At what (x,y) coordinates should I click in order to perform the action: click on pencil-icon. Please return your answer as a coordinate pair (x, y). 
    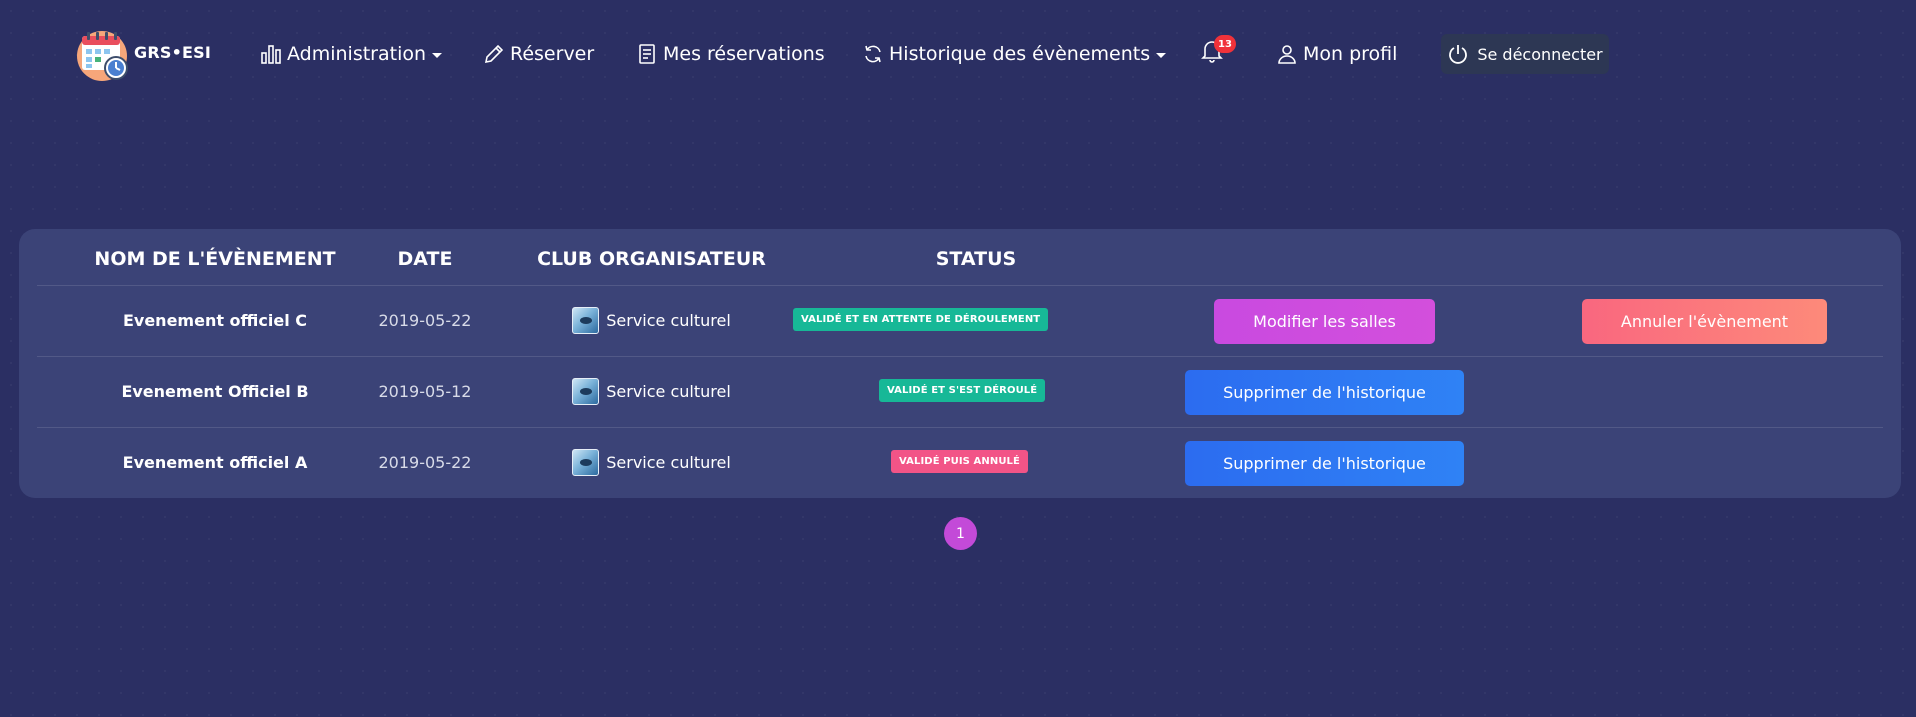
    Looking at the image, I should click on (494, 54).